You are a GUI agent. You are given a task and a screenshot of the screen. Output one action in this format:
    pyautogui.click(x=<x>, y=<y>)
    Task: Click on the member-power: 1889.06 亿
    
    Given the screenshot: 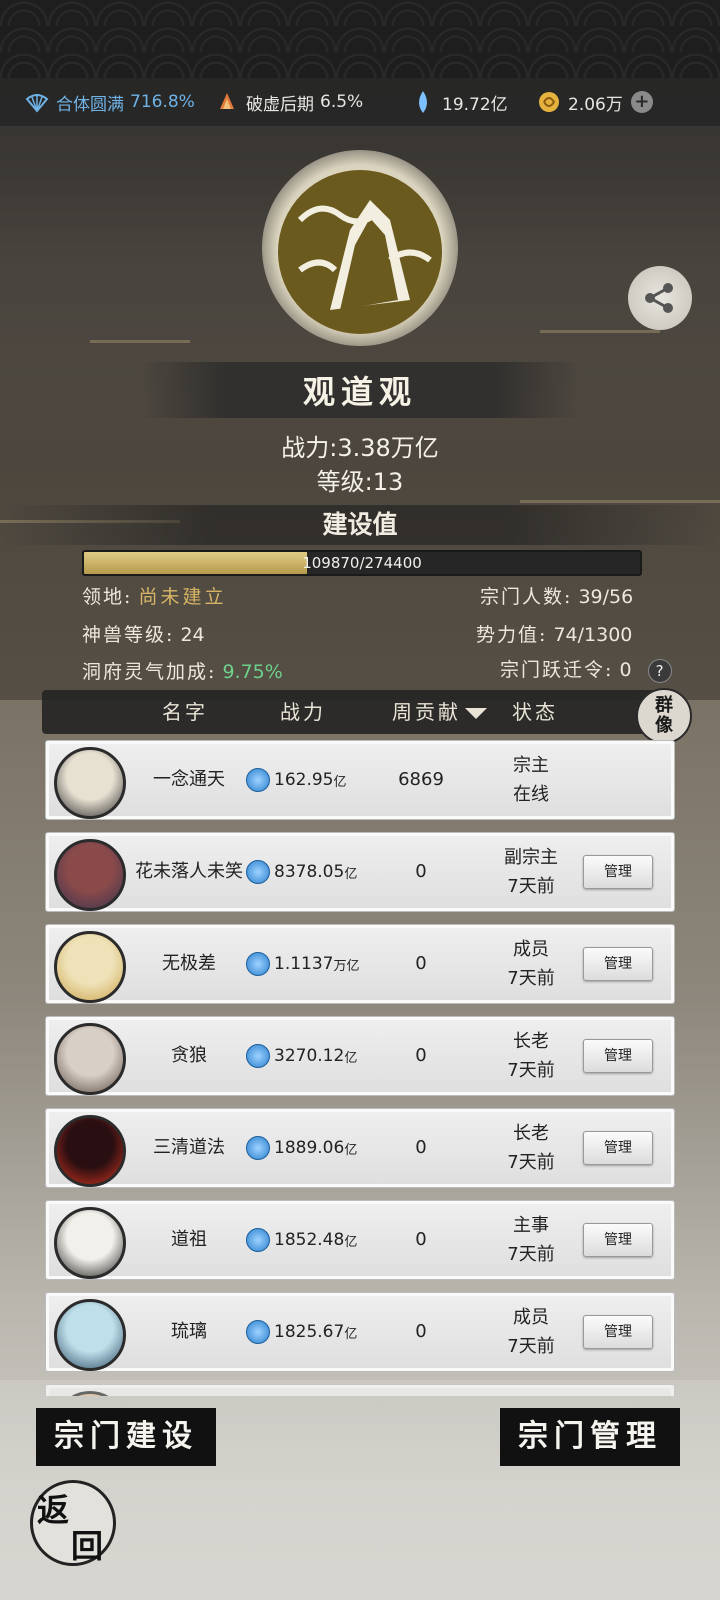 What is the action you would take?
    pyautogui.click(x=306, y=1148)
    